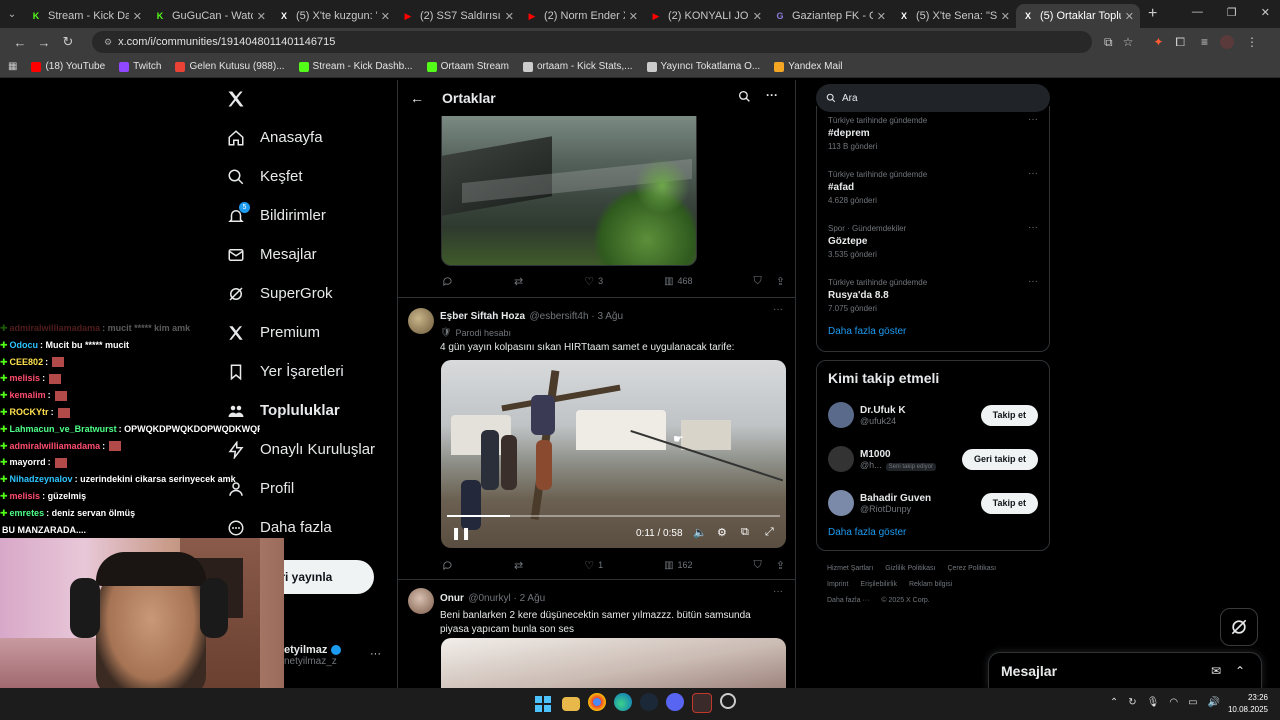 This screenshot has height=720, width=1280. Describe the element at coordinates (933, 503) in the screenshot. I see `suggested-account: Bahadir Guven @RiotDunpy Takip et` at that location.